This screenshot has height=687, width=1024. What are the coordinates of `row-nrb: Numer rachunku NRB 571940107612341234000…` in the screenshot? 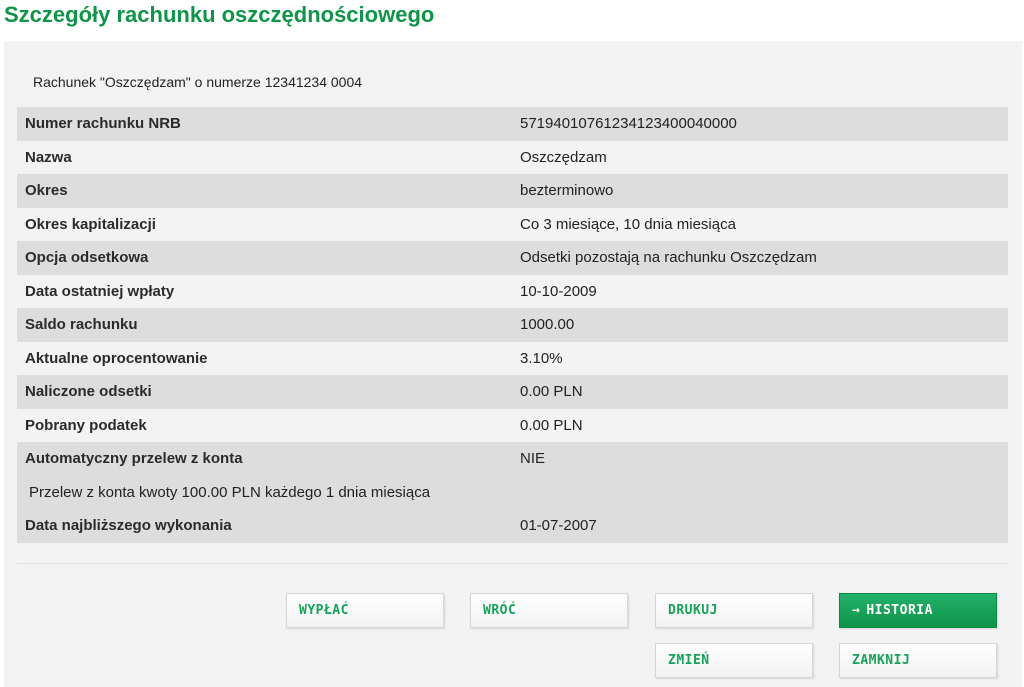 It's located at (512, 124).